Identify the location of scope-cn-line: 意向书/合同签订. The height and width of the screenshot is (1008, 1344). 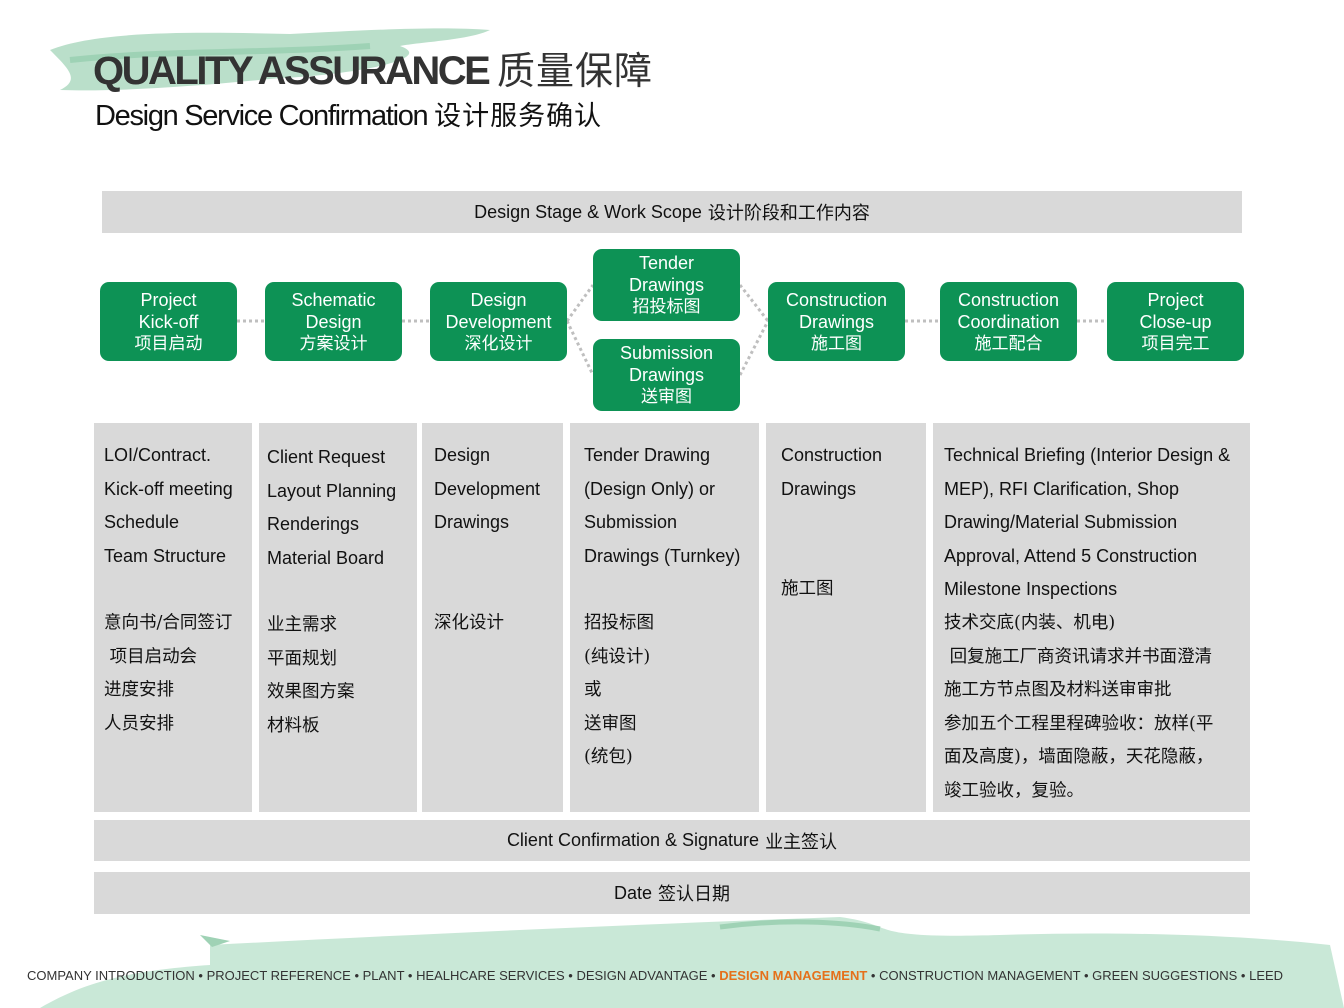
(168, 622).